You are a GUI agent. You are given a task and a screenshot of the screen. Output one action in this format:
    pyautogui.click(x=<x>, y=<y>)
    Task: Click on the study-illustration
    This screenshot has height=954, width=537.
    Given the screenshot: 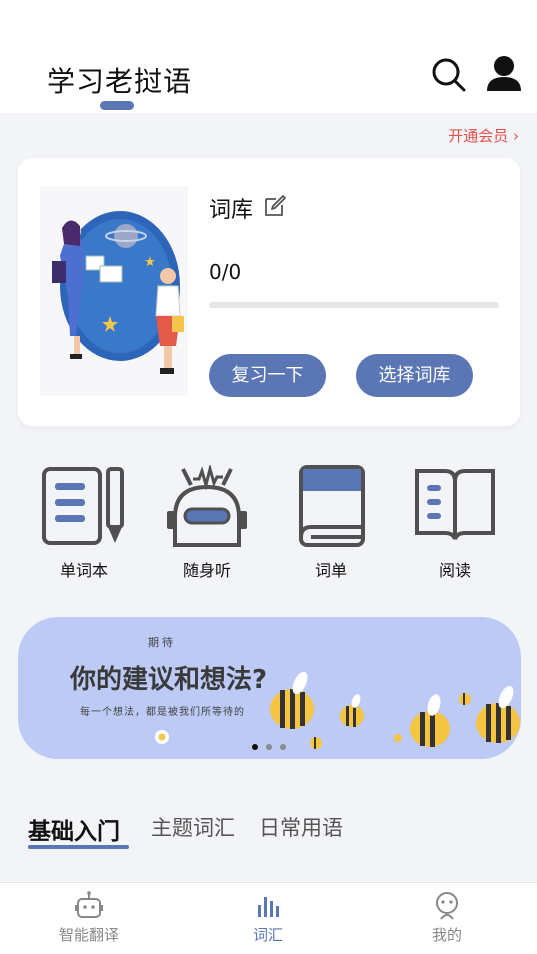 What is the action you would take?
    pyautogui.click(x=114, y=291)
    